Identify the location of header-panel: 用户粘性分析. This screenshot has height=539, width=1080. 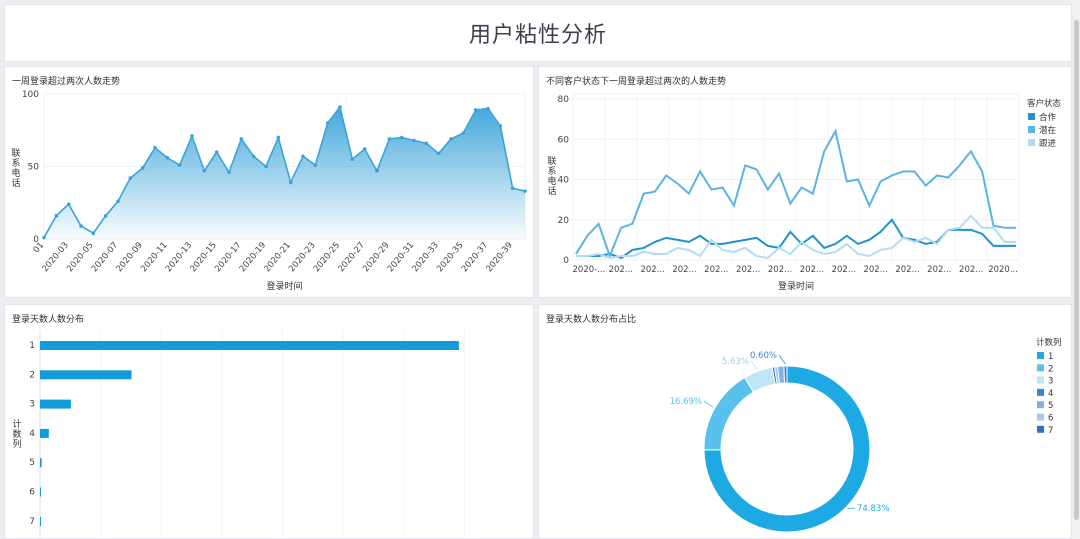
(538, 33).